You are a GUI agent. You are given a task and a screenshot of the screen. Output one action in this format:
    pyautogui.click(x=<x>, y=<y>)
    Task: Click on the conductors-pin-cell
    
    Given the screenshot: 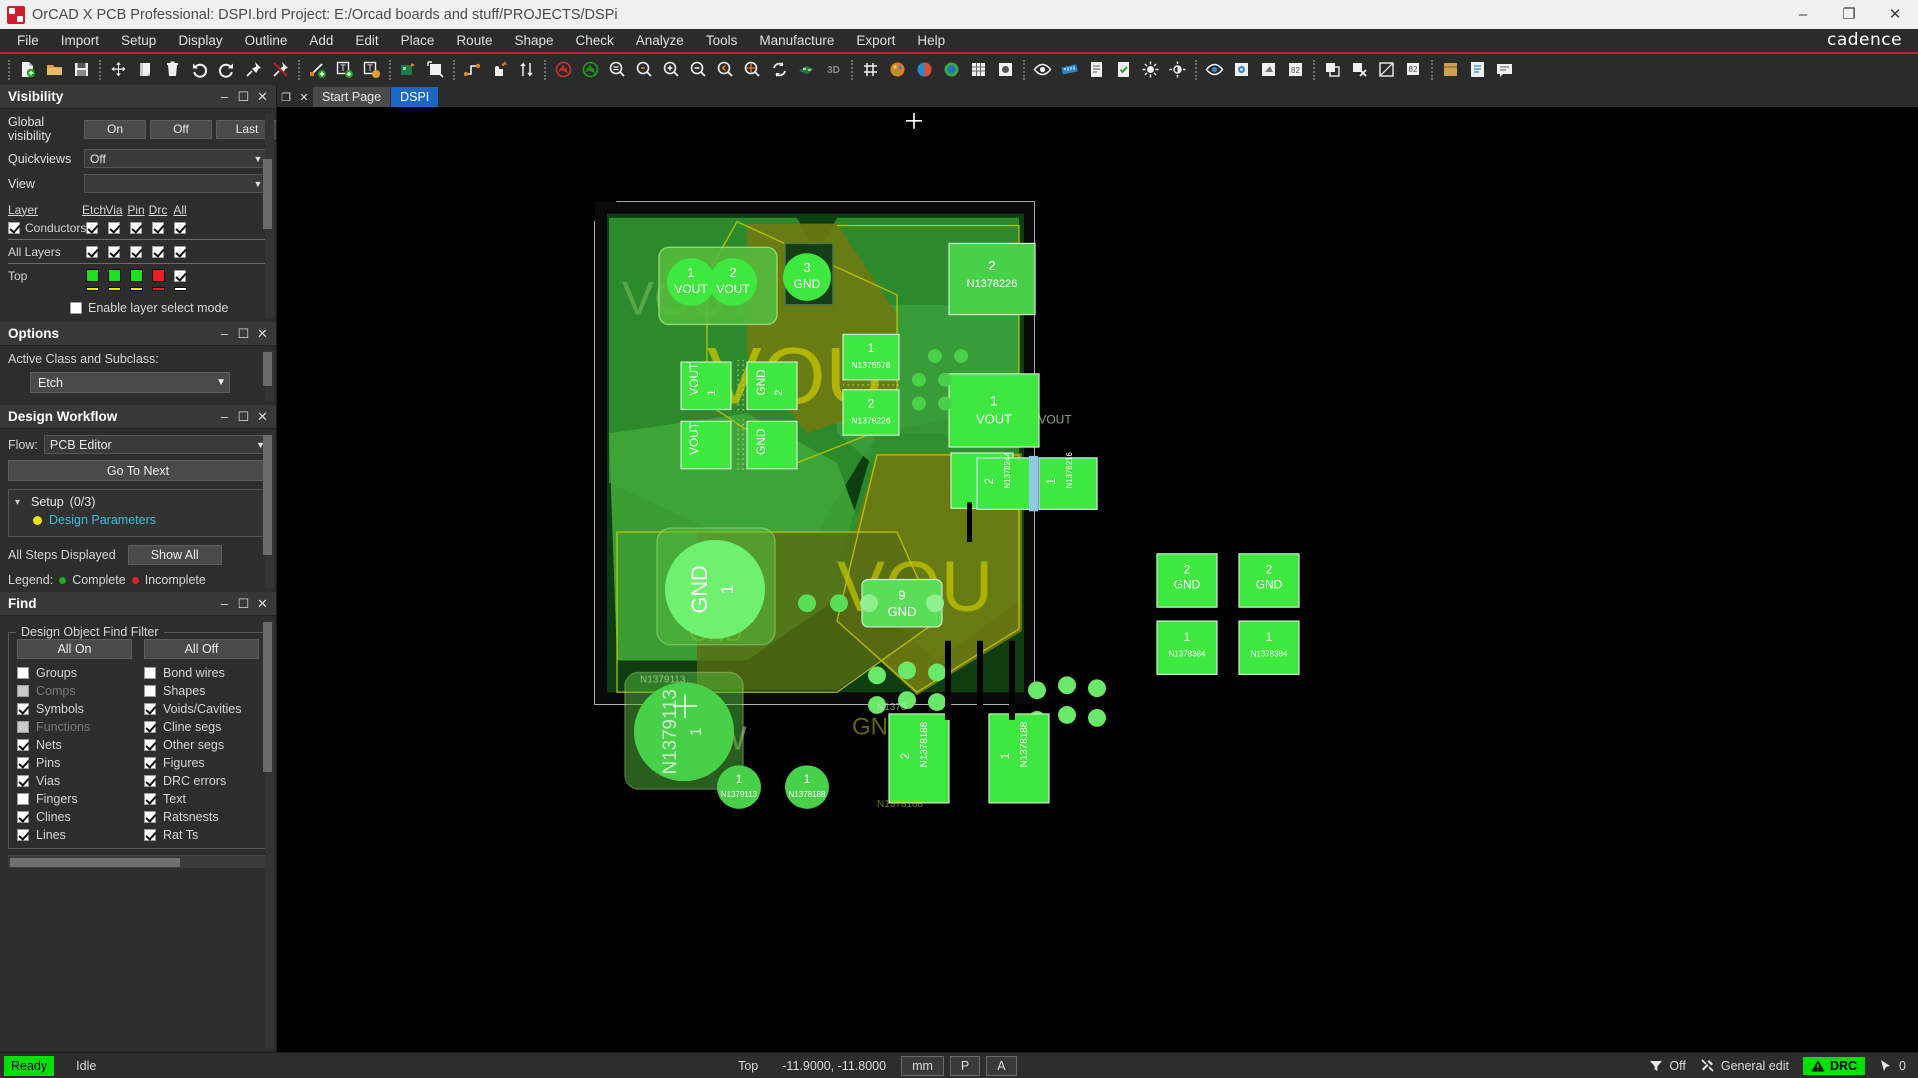 What is the action you would take?
    pyautogui.click(x=136, y=227)
    